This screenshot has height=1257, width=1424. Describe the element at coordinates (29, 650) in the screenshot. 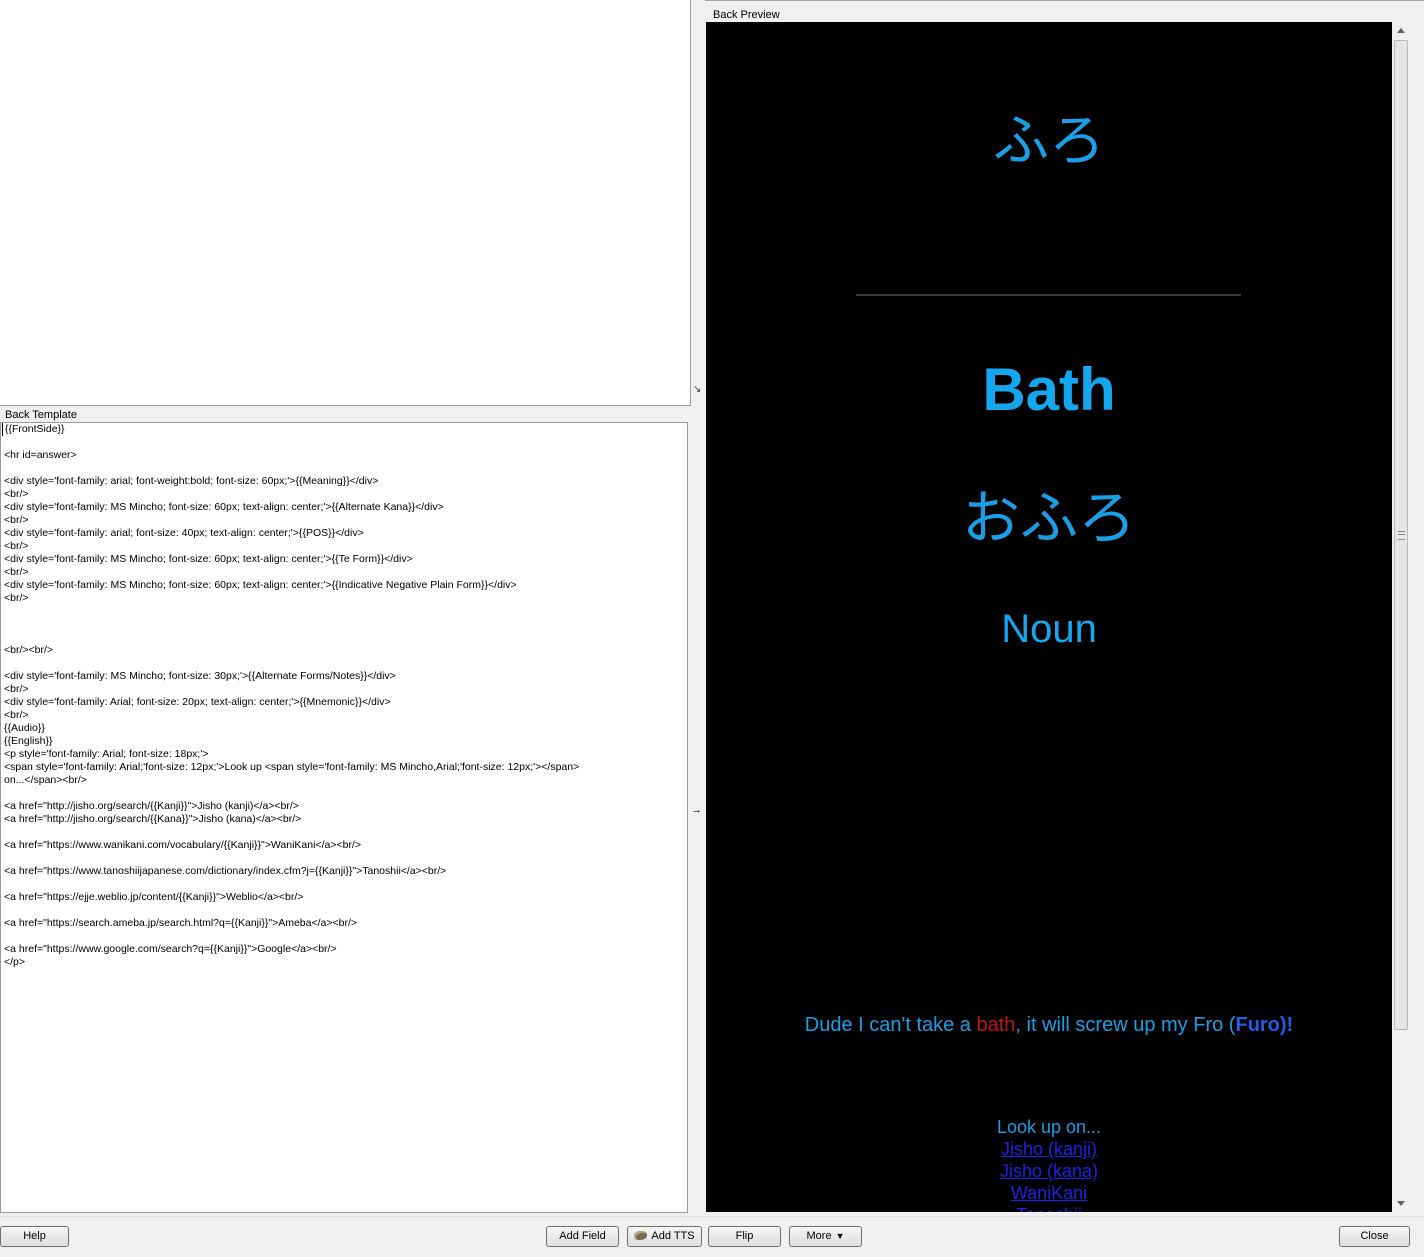

I see `code-line: <br/><br/>` at that location.